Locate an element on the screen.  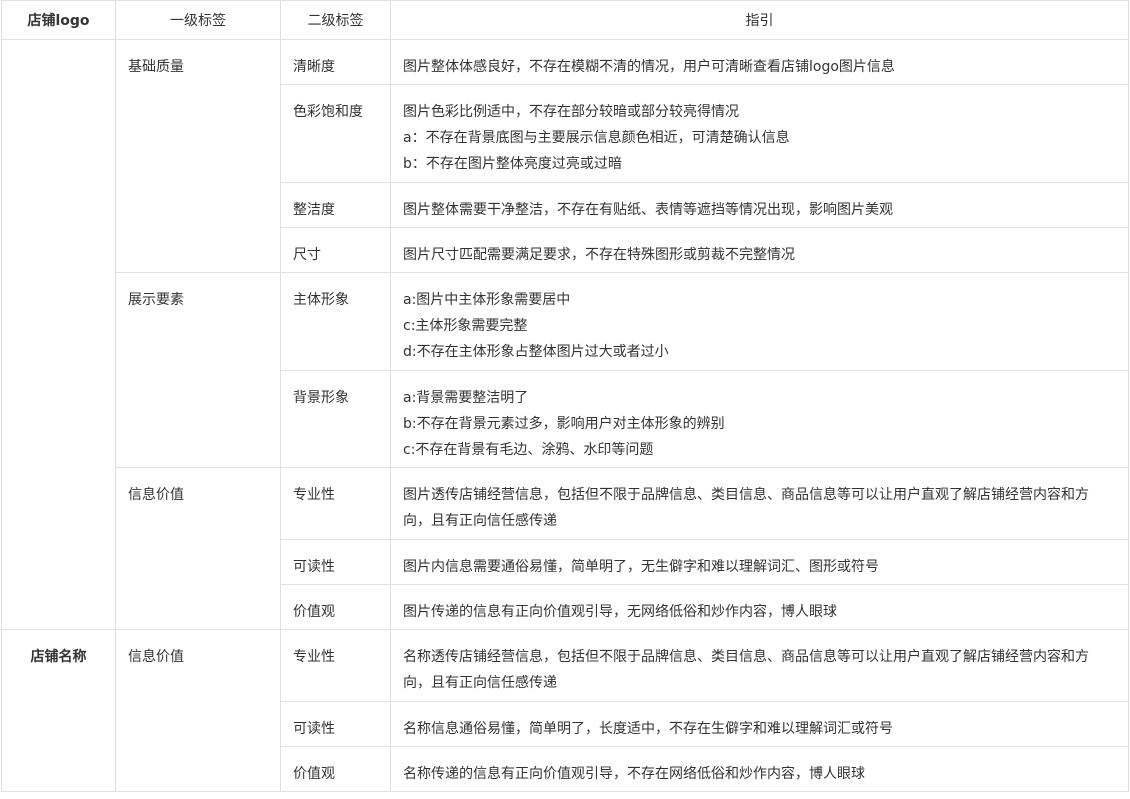
guide-line: 图片整体需要干净整洁，不存在有贴纸、表情等遮挡等情况出现，影响图片美观 is located at coordinates (648, 210).